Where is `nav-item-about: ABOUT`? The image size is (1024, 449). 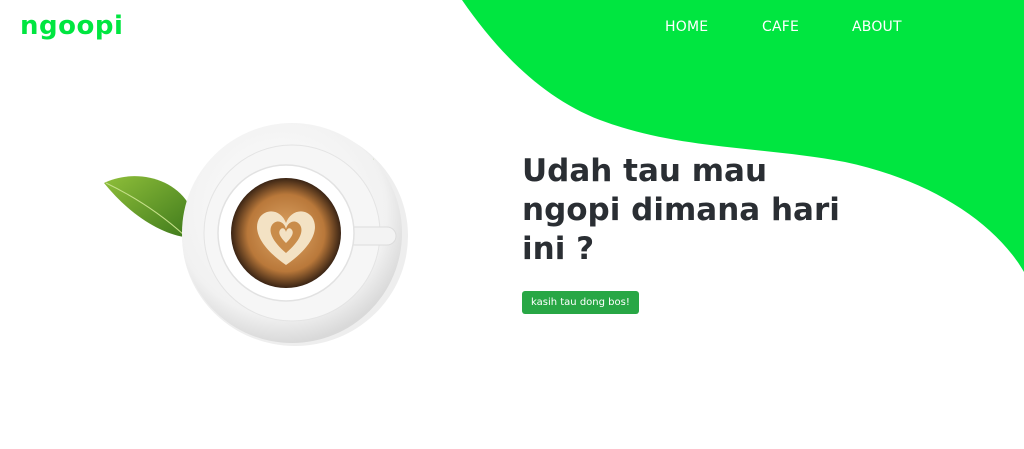 nav-item-about: ABOUT is located at coordinates (877, 27).